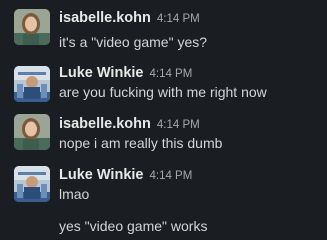  Describe the element at coordinates (74, 194) in the screenshot. I see `message-text: lmao` at that location.